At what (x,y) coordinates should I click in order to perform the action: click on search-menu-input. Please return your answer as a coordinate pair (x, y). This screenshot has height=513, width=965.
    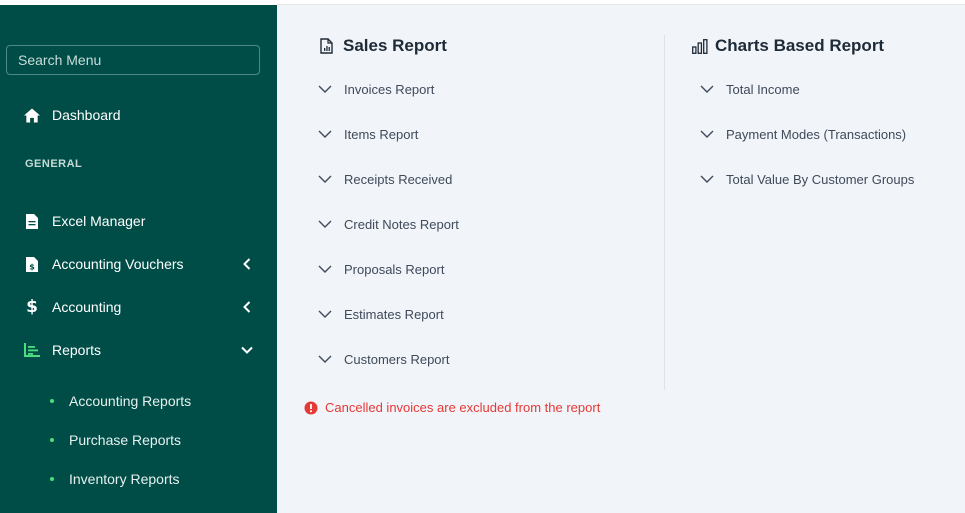
    Looking at the image, I should click on (133, 60).